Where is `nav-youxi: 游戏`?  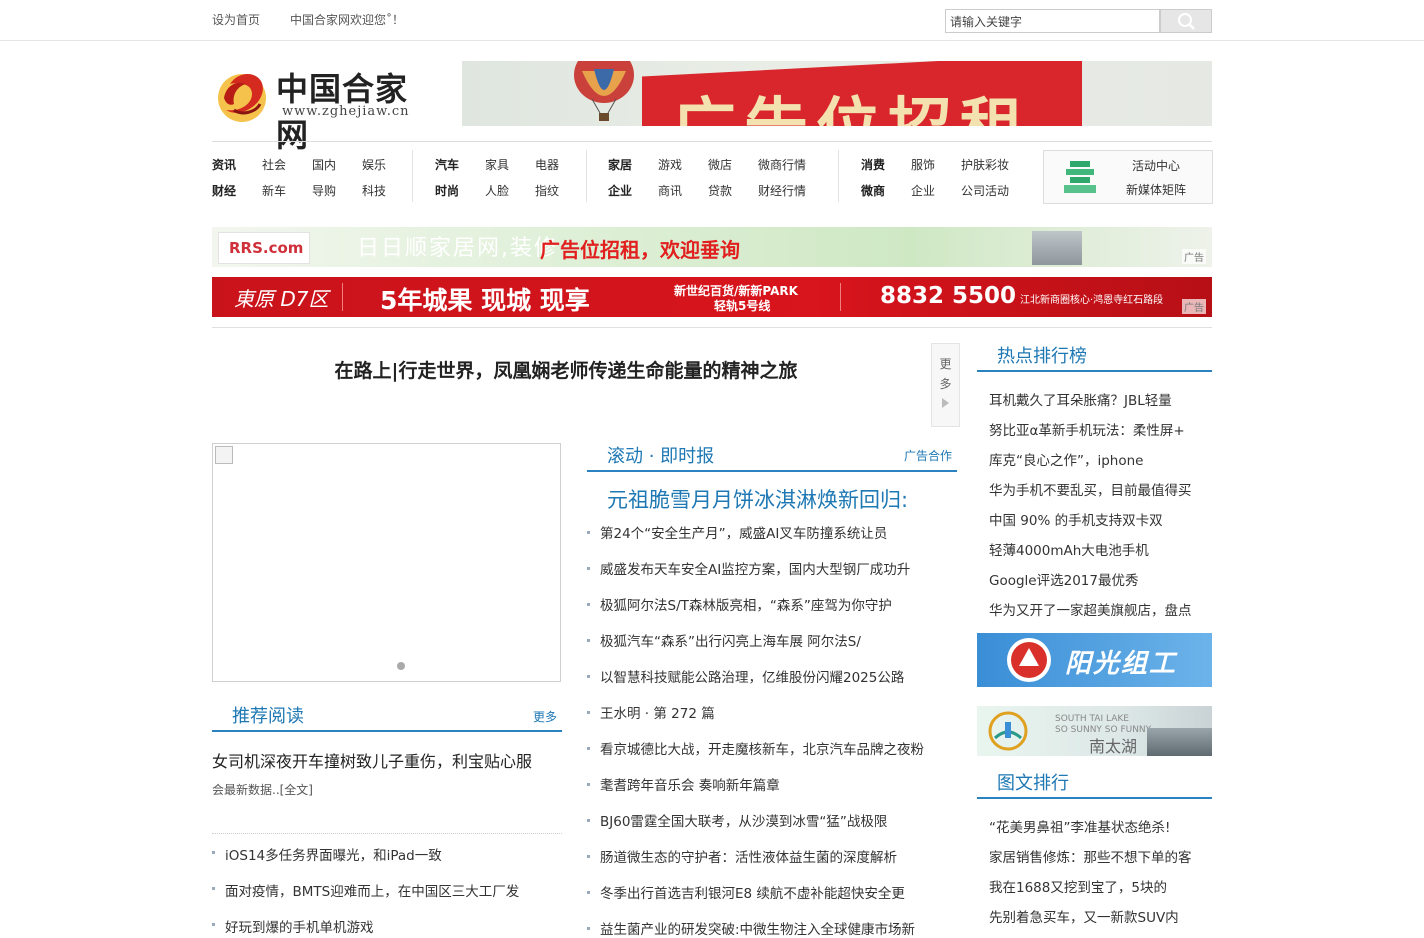 nav-youxi: 游戏 is located at coordinates (670, 164).